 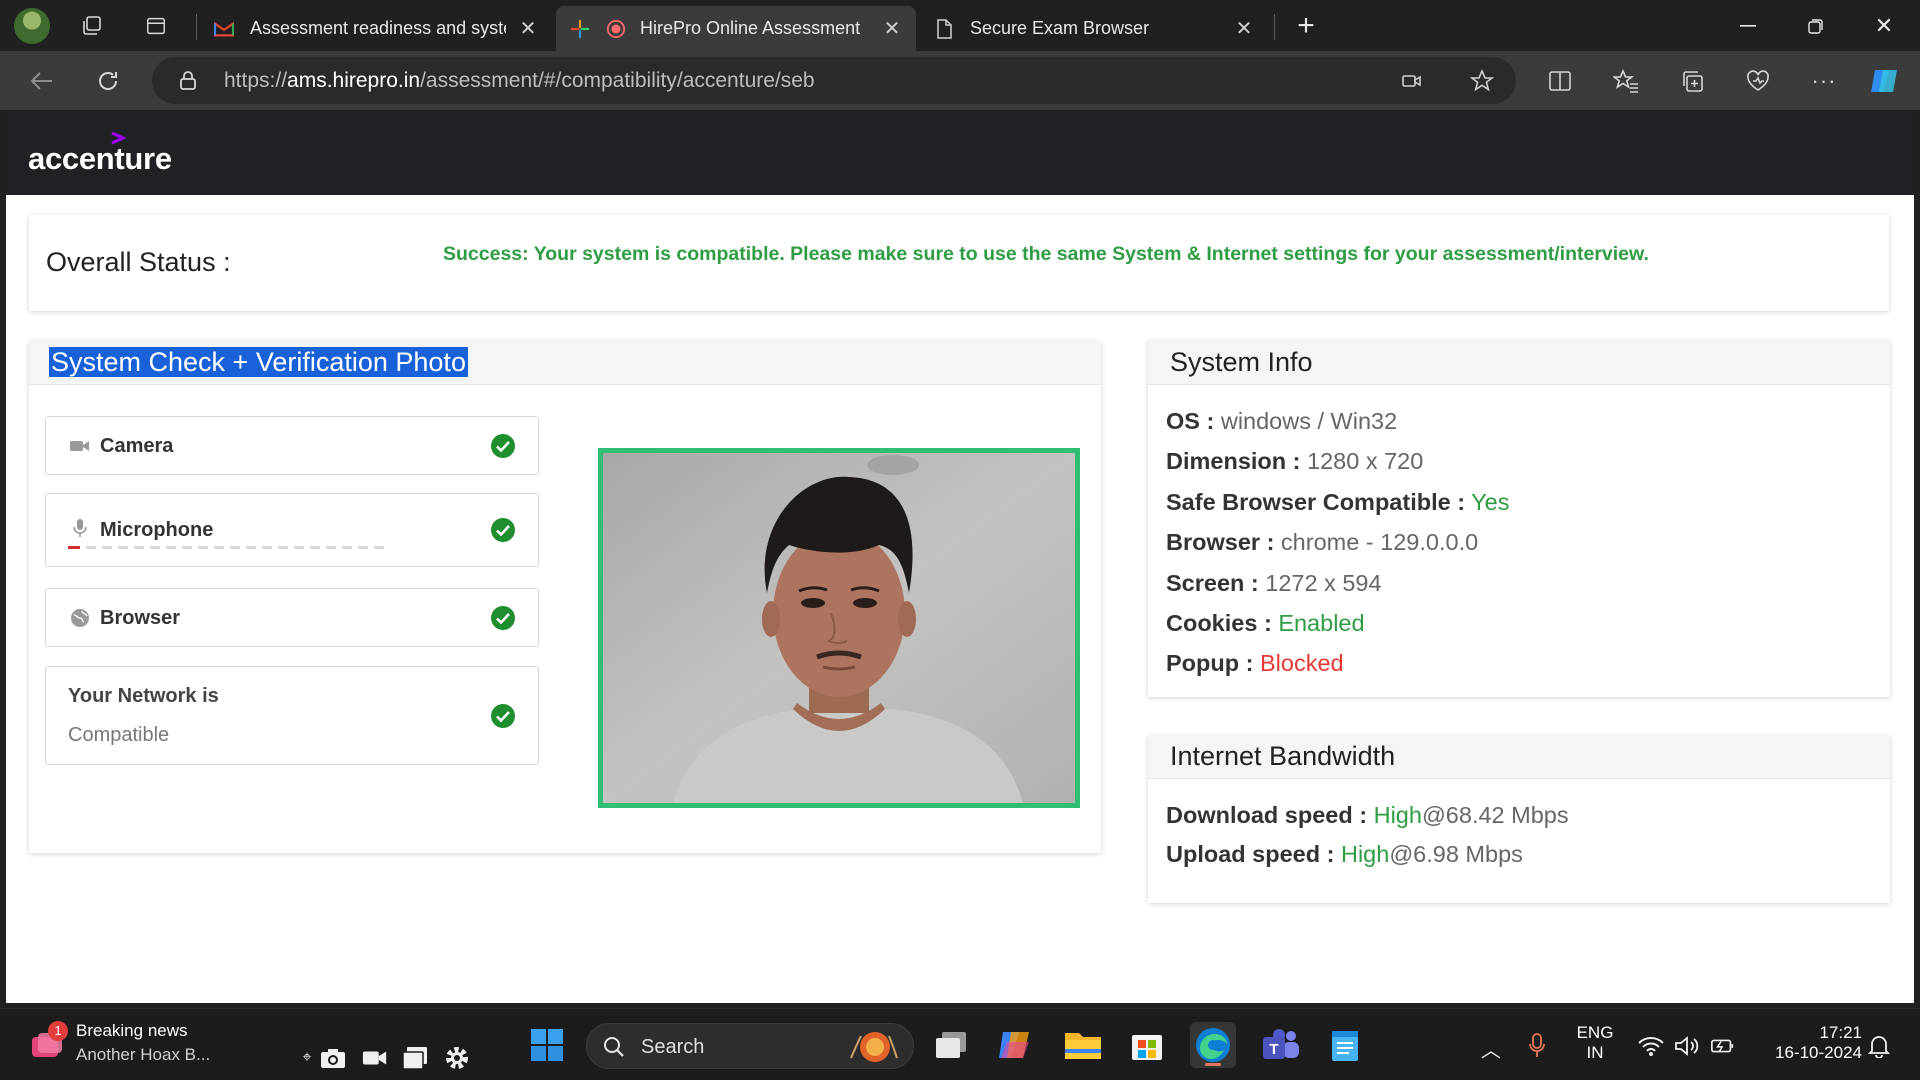 I want to click on hirepro-icon, so click(x=580, y=29).